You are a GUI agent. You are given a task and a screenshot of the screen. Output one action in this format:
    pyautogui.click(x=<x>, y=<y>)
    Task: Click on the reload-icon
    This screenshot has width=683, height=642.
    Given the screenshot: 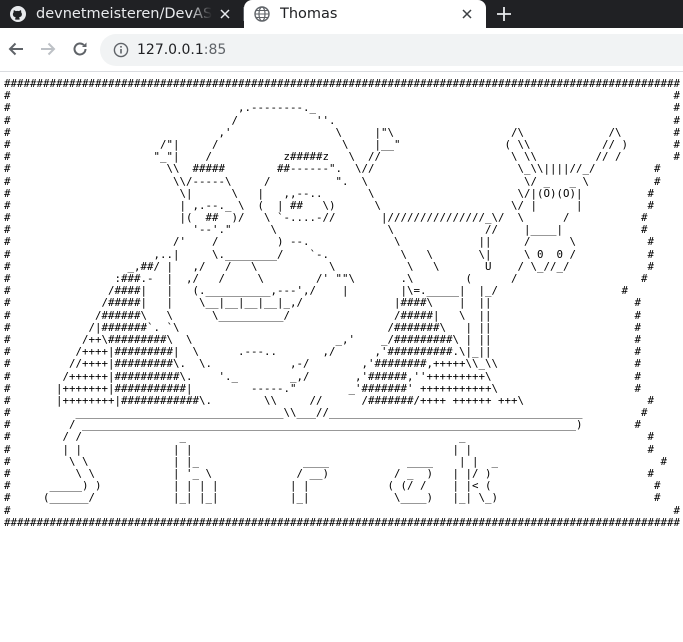 What is the action you would take?
    pyautogui.click(x=80, y=49)
    